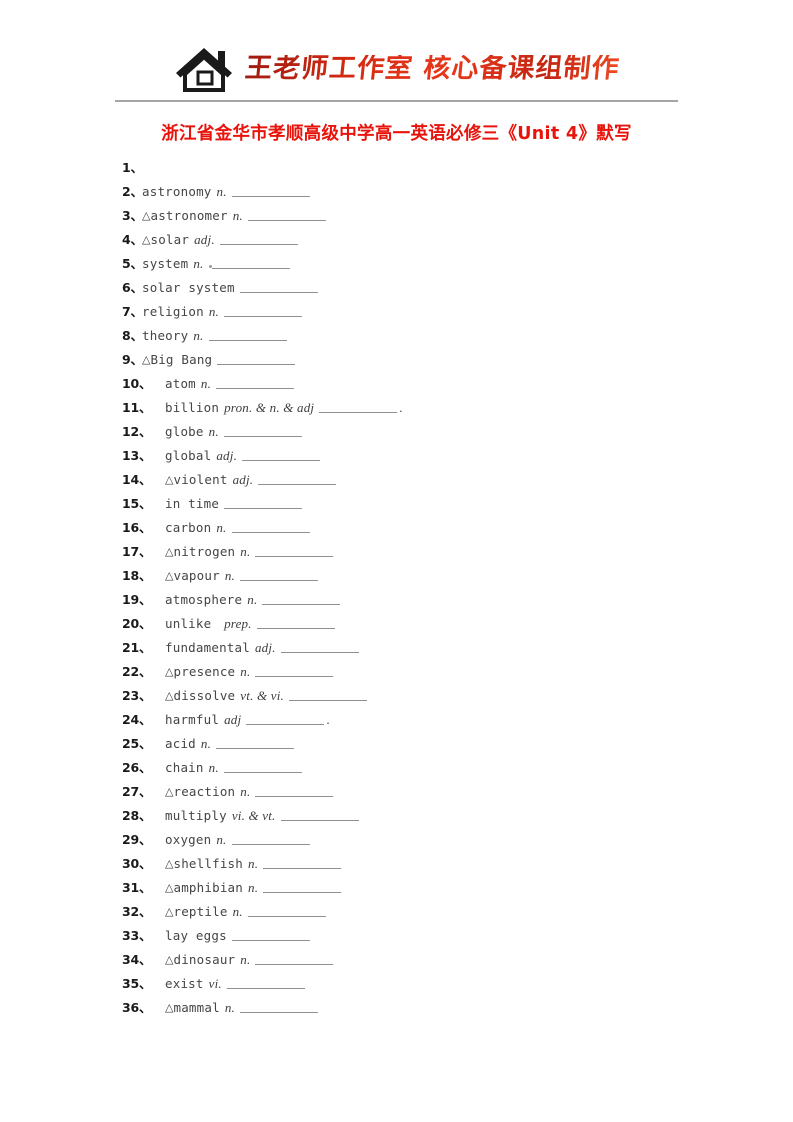 The image size is (793, 1122). Describe the element at coordinates (245, 912) in the screenshot. I see `row-content: △ reptile n.` at that location.